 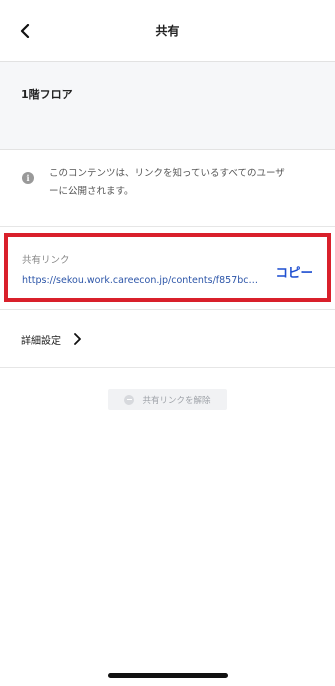 I want to click on home-indicator, so click(x=168, y=675).